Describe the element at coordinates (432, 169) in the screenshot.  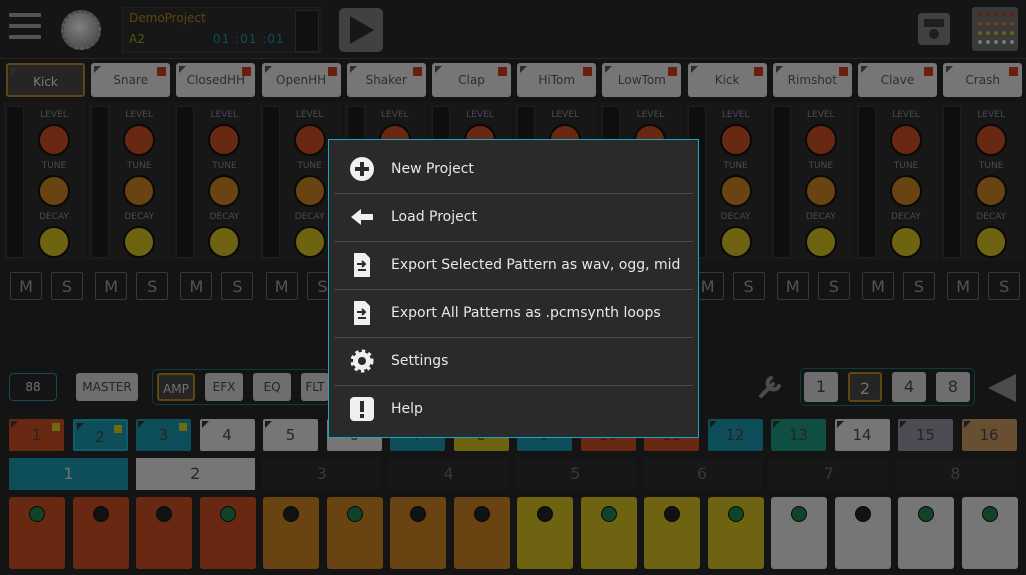
I see `menu-item-label: New Project` at that location.